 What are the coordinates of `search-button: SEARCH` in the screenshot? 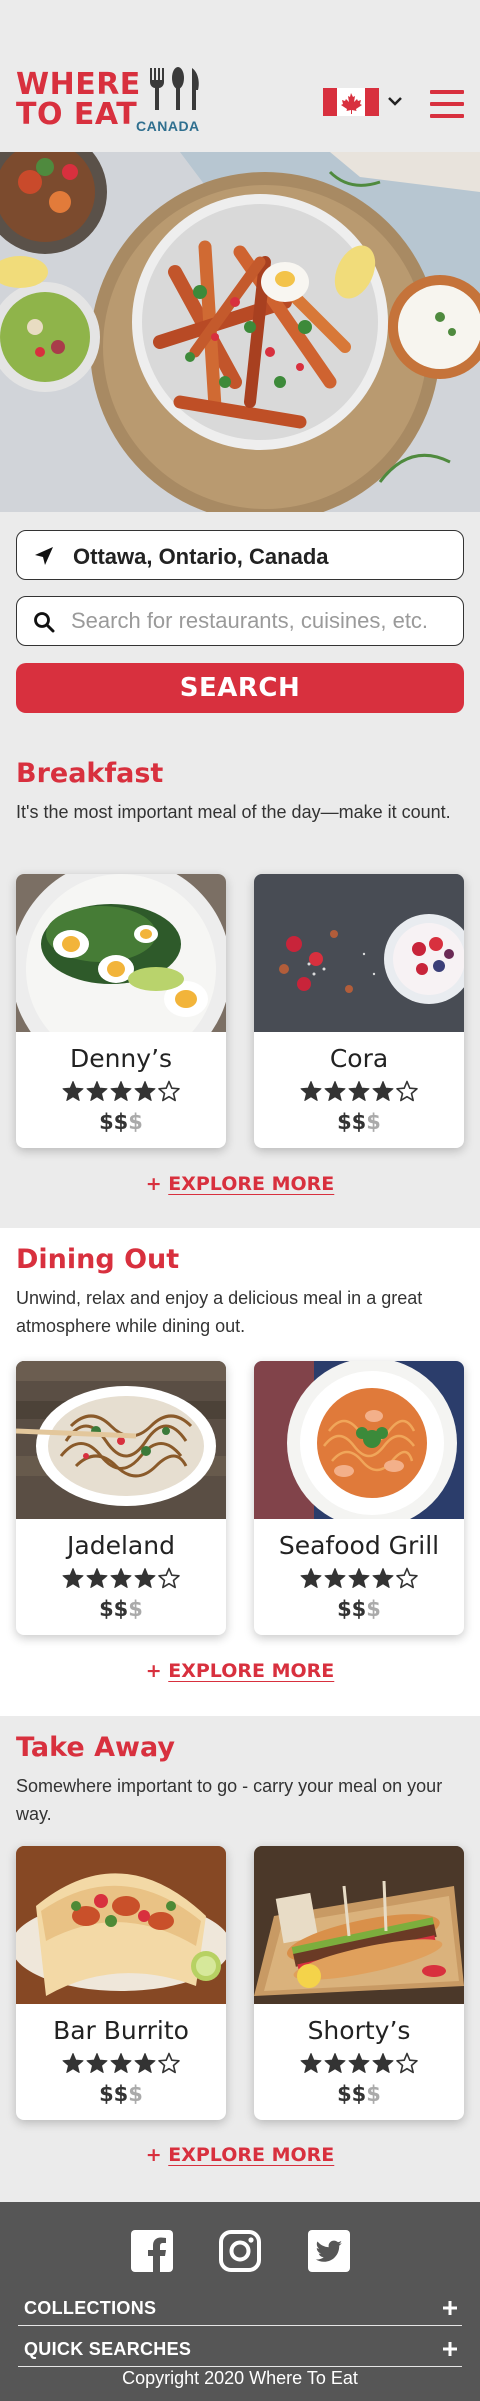 It's located at (240, 688).